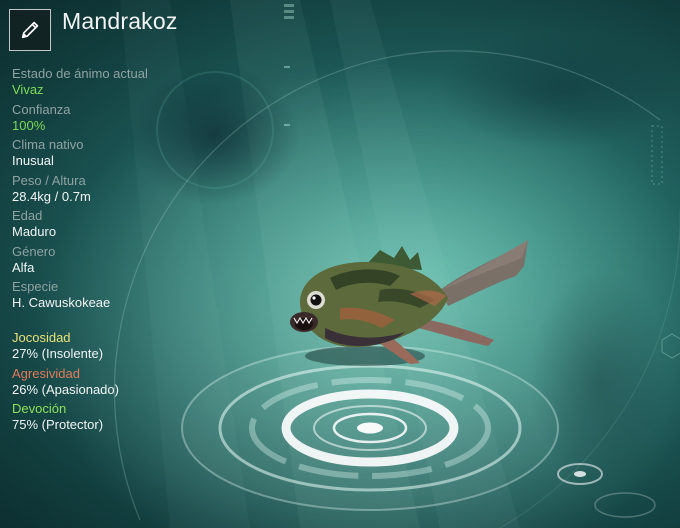  I want to click on stat-species: Especie H. Cawuskokeae, so click(107, 295).